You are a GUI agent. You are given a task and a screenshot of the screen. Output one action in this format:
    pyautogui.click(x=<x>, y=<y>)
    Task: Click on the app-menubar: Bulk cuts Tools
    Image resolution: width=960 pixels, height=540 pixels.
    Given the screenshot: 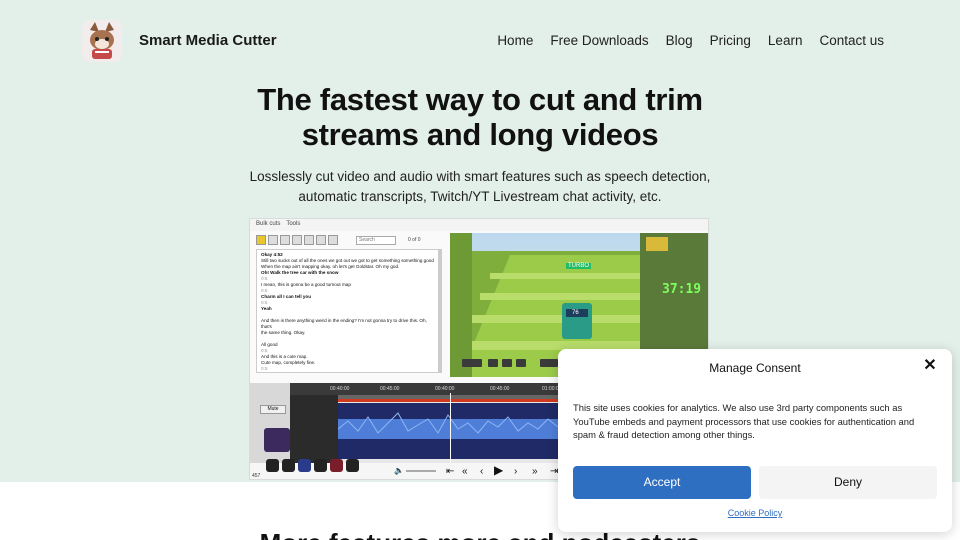 What is the action you would take?
    pyautogui.click(x=479, y=225)
    